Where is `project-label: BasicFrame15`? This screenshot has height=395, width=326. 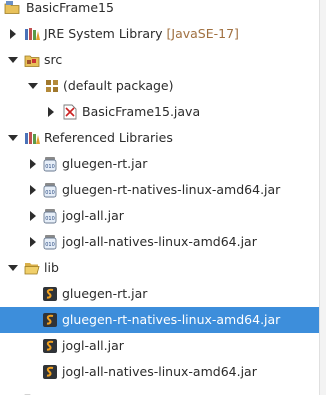
project-label: BasicFrame15 is located at coordinates (70, 7).